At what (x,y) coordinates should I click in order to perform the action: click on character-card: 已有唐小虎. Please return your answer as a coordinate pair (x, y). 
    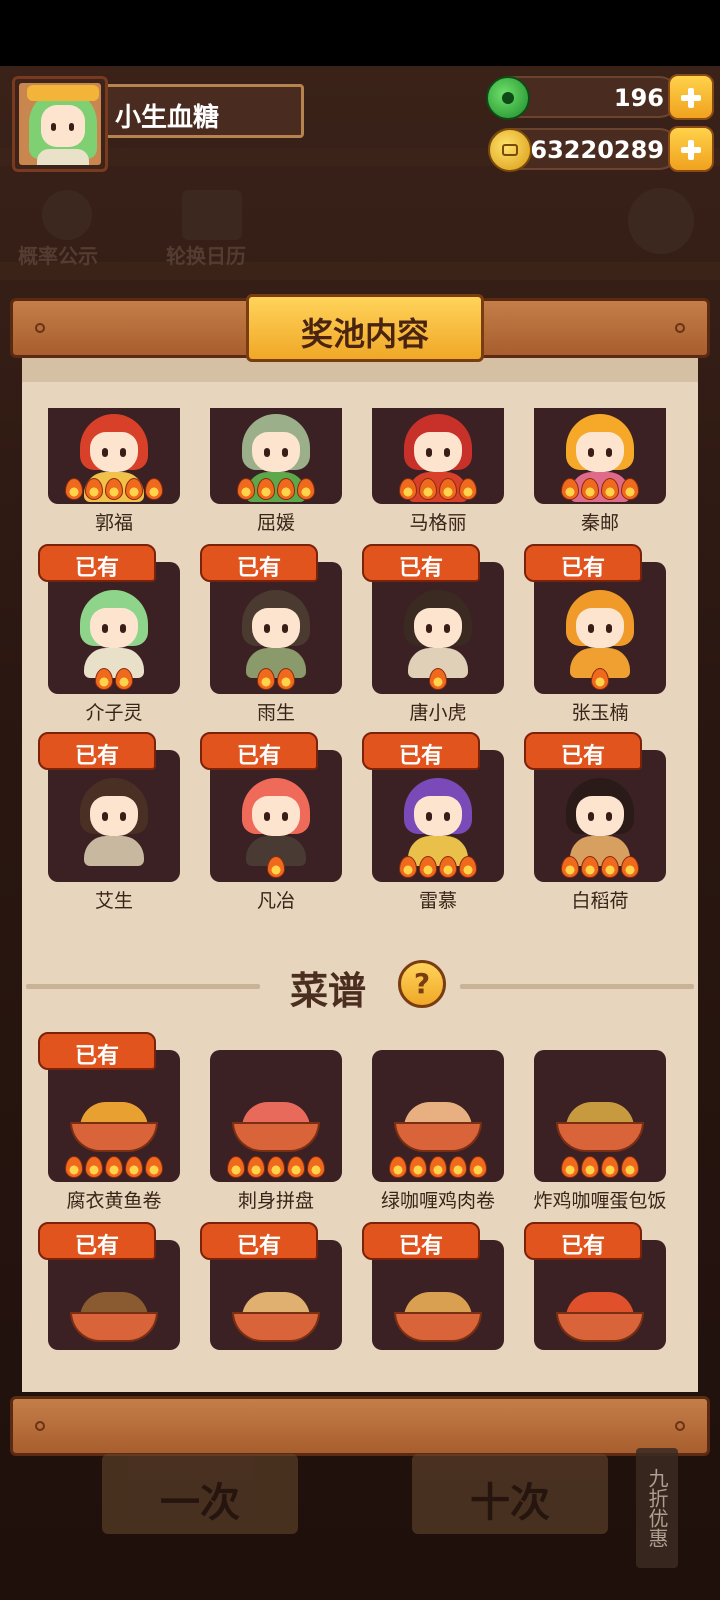
    Looking at the image, I should click on (433, 634).